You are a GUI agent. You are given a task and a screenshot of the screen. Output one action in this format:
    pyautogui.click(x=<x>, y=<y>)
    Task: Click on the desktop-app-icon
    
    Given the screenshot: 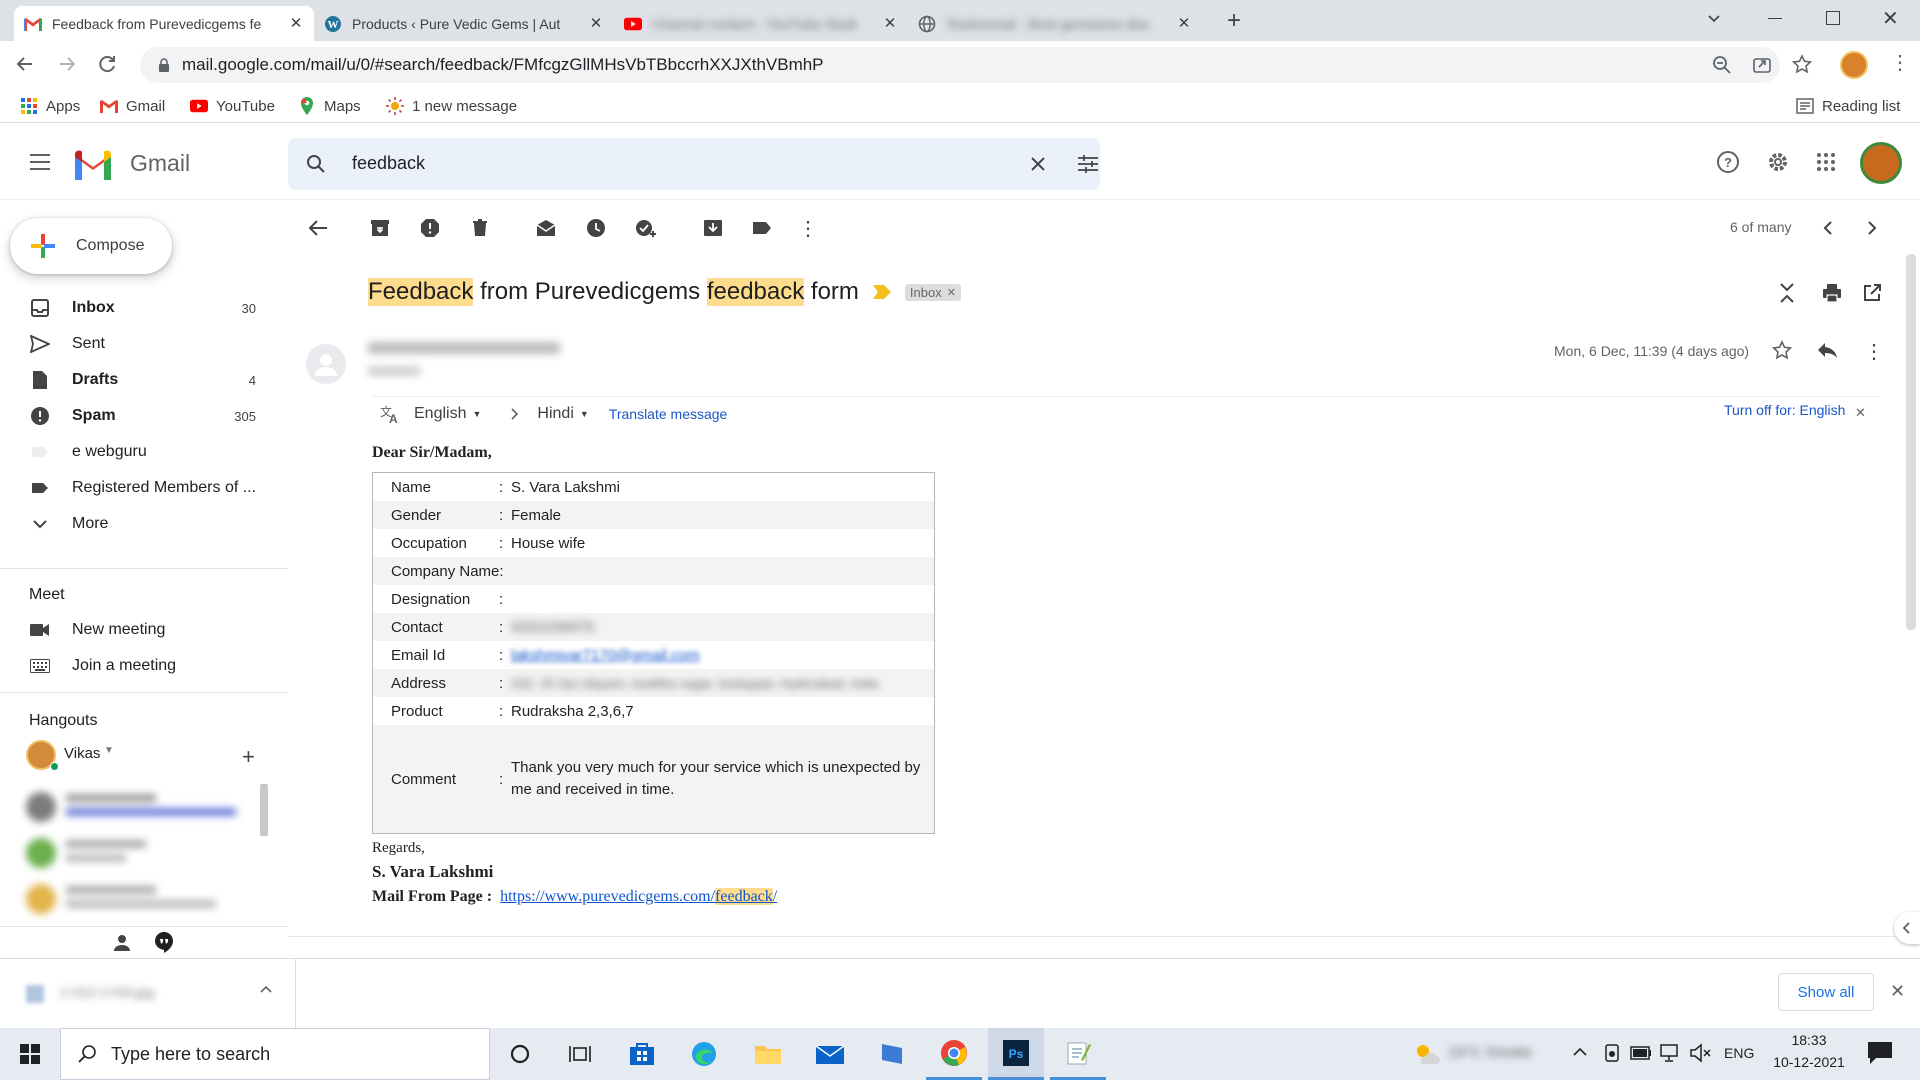 What is the action you would take?
    pyautogui.click(x=892, y=1054)
    